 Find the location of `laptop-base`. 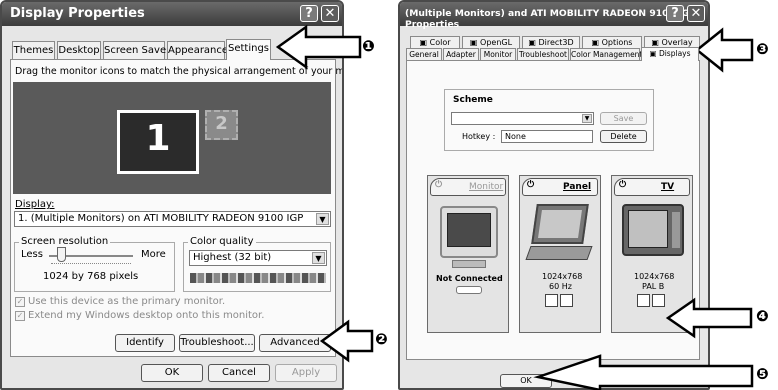

laptop-base is located at coordinates (559, 253).